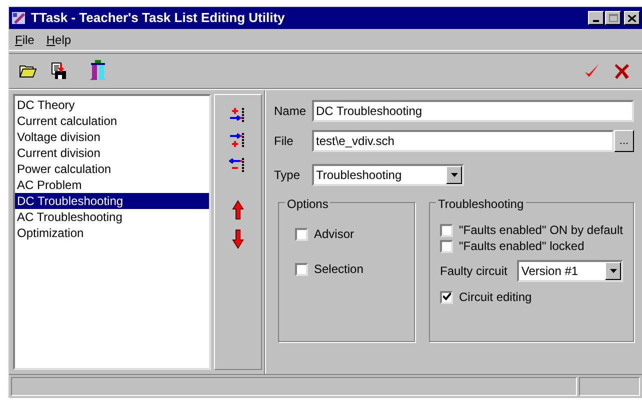 Image resolution: width=642 pixels, height=403 pixels. I want to click on close-button, so click(632, 18).